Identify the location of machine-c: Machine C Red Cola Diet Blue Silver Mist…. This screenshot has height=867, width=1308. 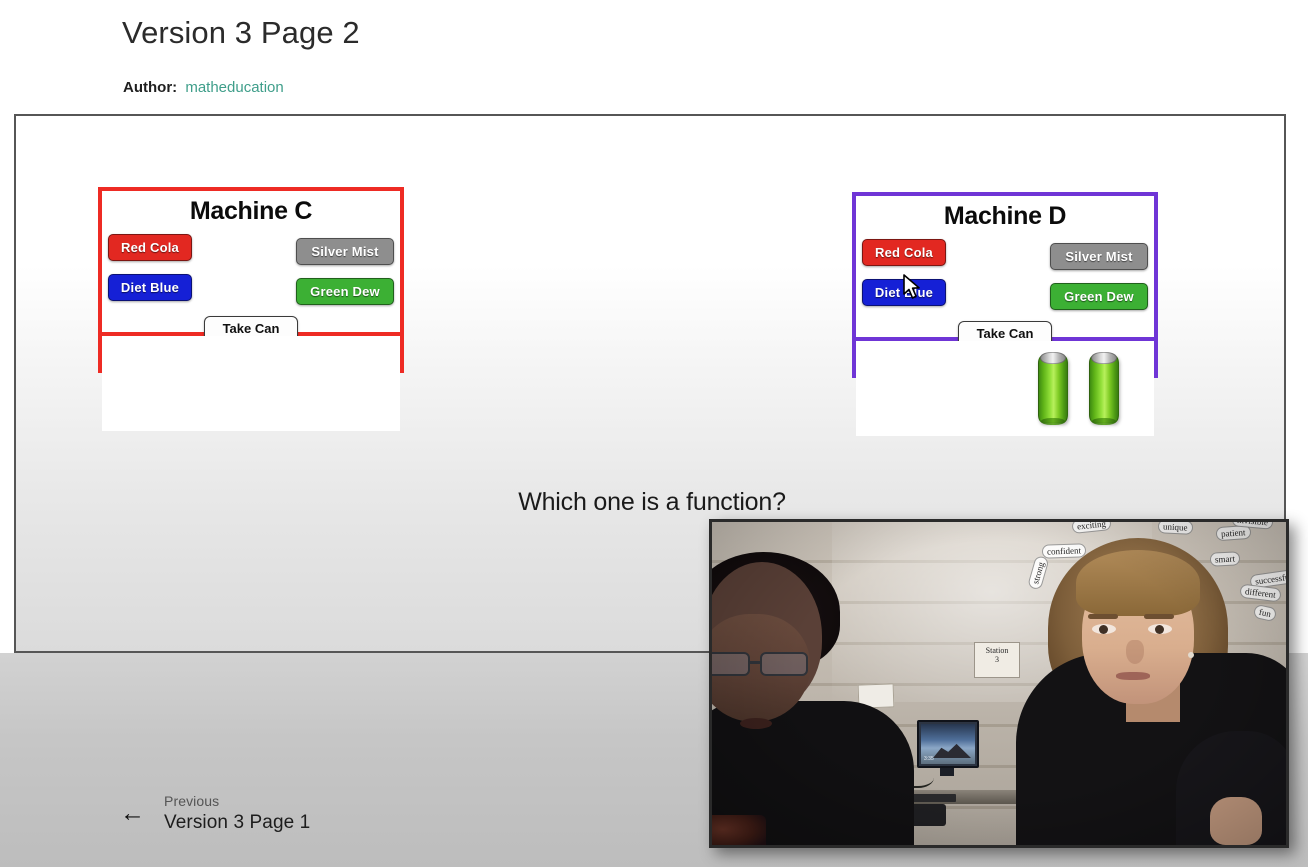
(251, 309).